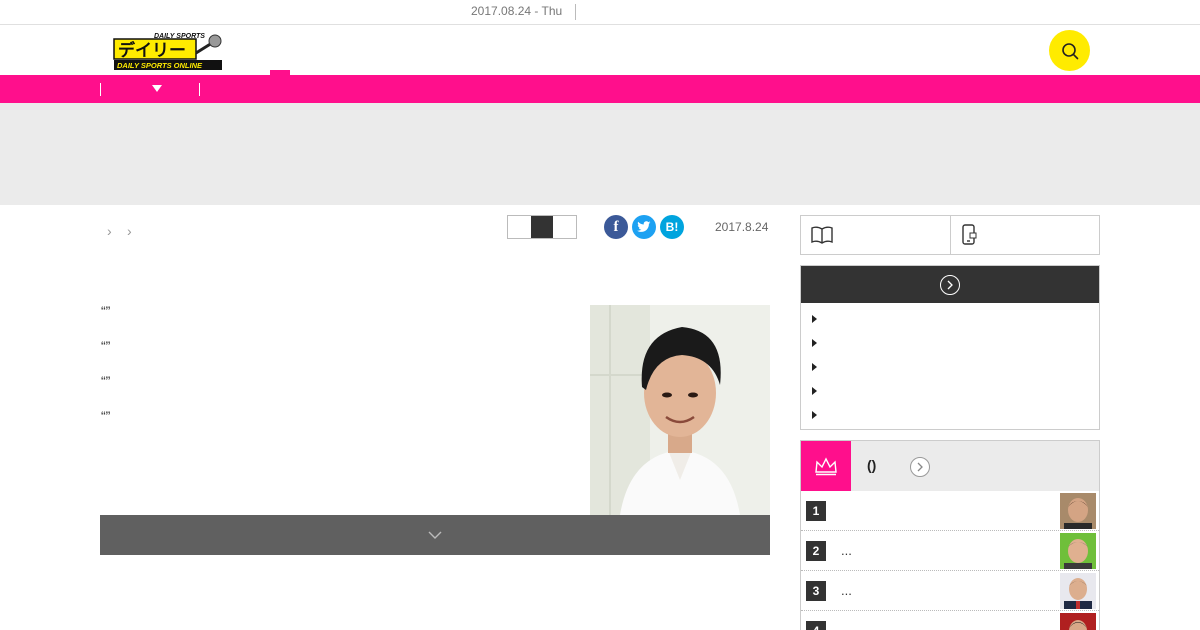  Describe the element at coordinates (152, 50) in the screenshot. I see `svg-text: デイリー` at that location.